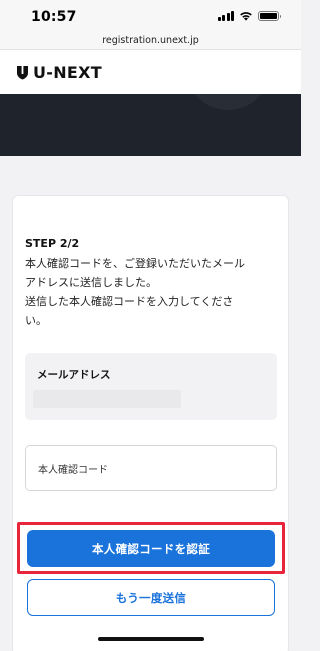 This screenshot has height=651, width=320. I want to click on shield-logo-icon, so click(22, 73).